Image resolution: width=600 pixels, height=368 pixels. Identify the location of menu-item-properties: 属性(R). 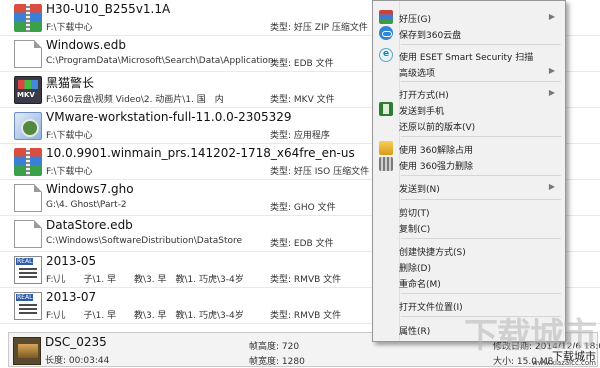
(469, 329).